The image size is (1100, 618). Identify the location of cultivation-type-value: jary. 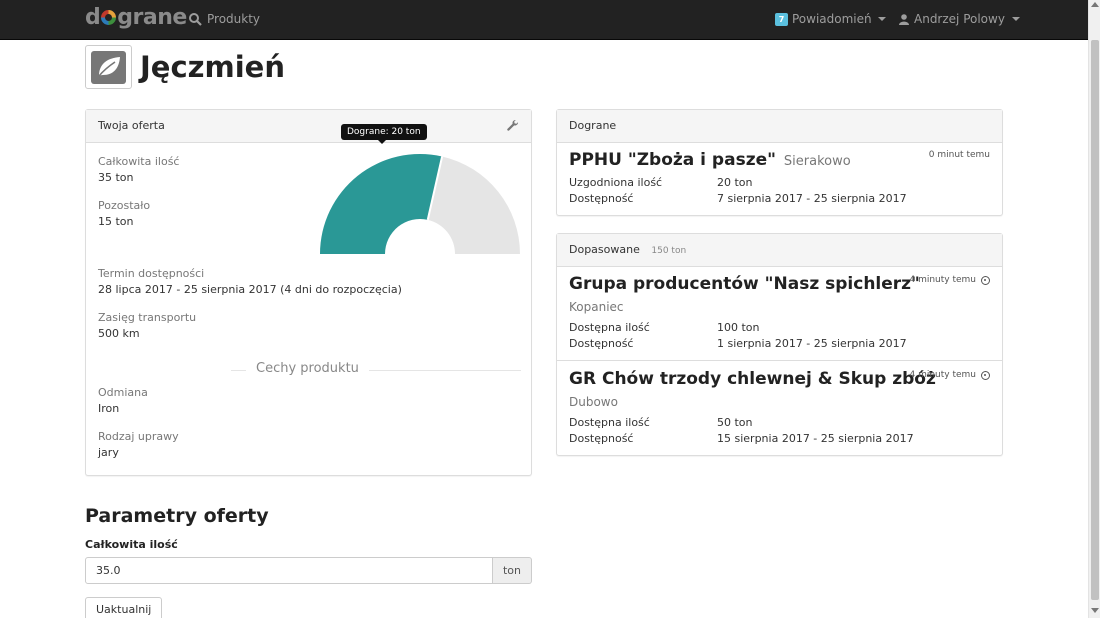
(108, 452).